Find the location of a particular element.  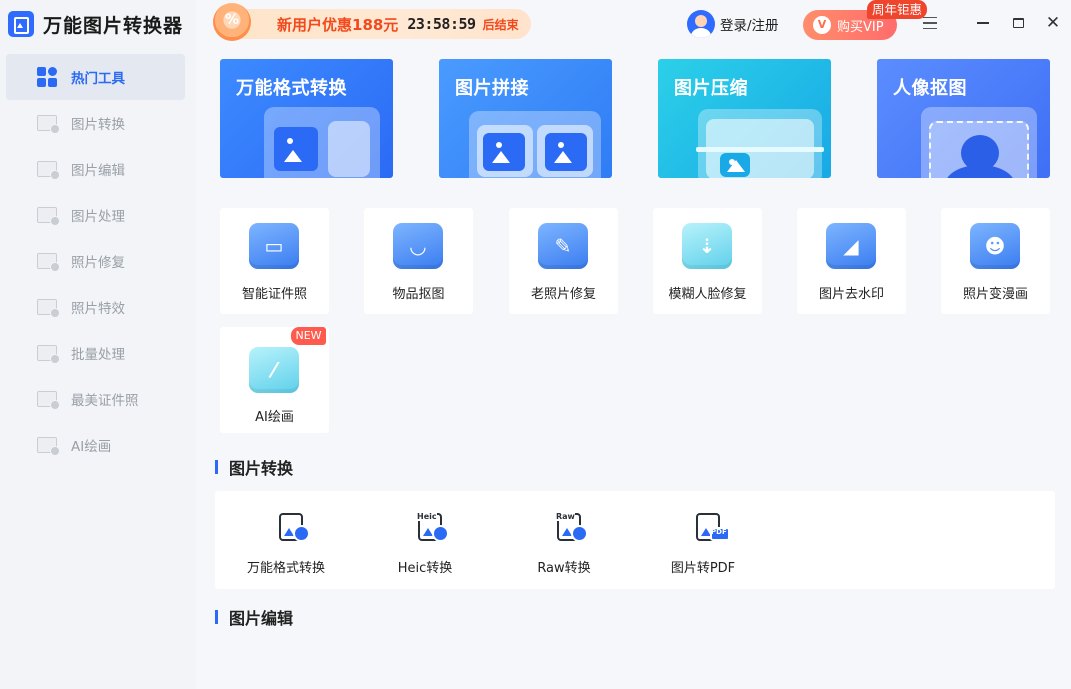

image-edit-icon is located at coordinates (48, 170).